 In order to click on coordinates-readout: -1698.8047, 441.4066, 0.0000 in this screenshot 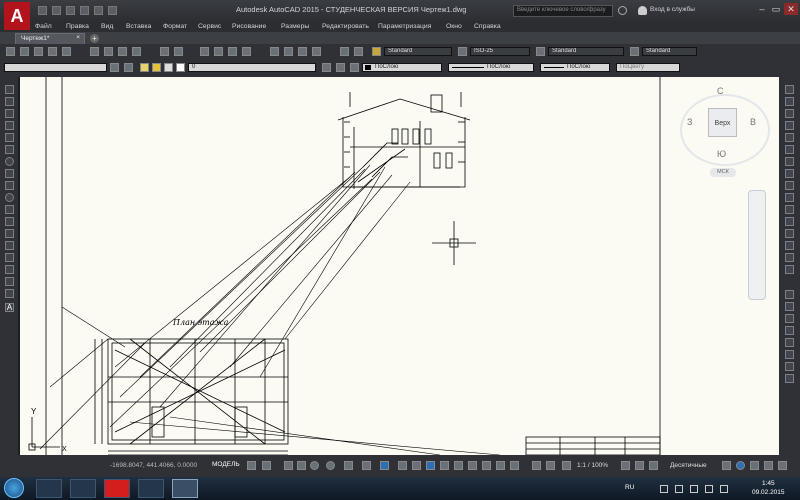, I will do `click(153, 465)`.